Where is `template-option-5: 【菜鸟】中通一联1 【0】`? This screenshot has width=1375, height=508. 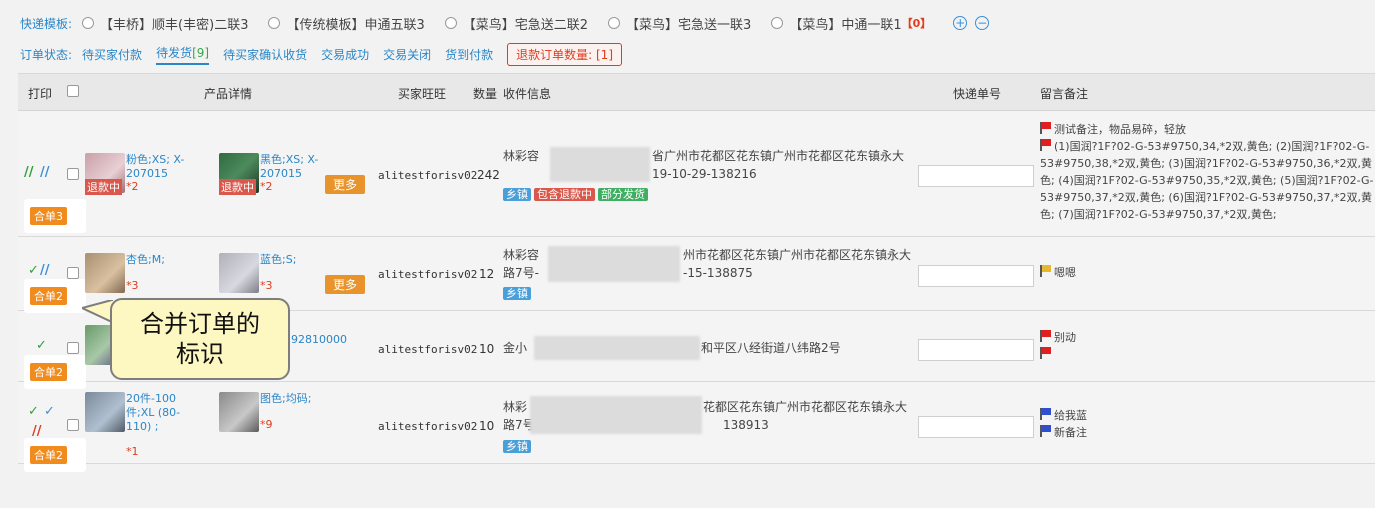
template-option-5: 【菜鸟】中通一联1 【0】 is located at coordinates (851, 23).